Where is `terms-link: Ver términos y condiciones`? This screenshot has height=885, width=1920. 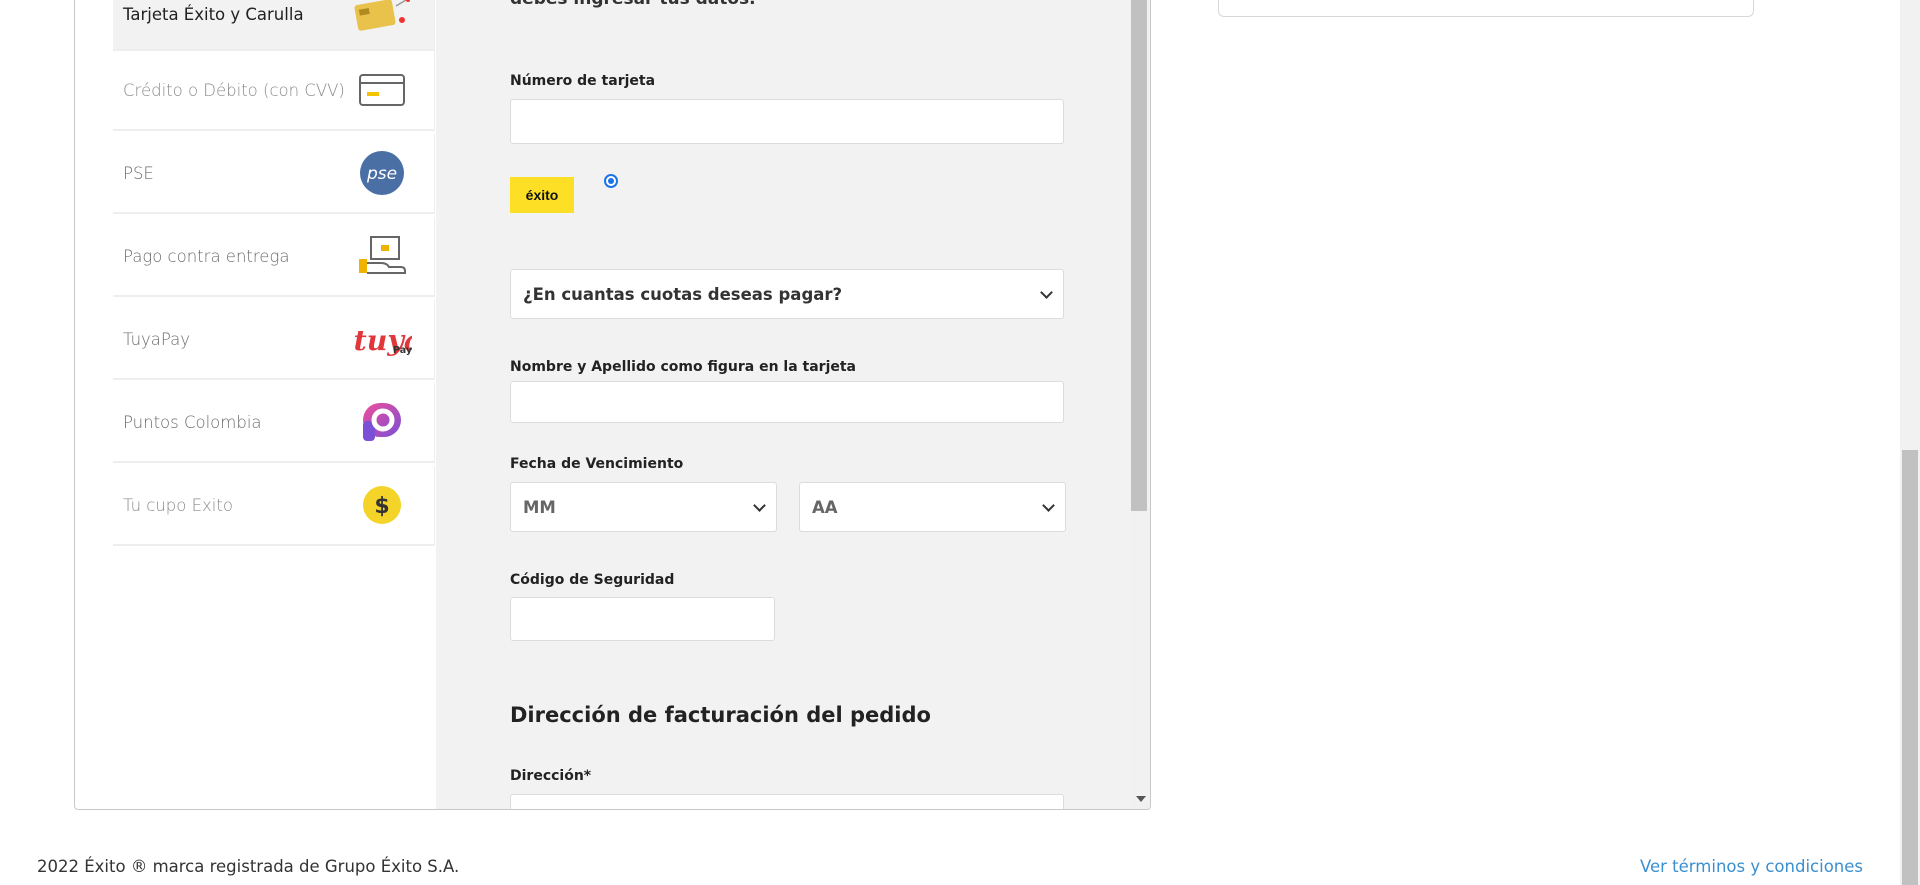
terms-link: Ver términos y condiciones is located at coordinates (1751, 866).